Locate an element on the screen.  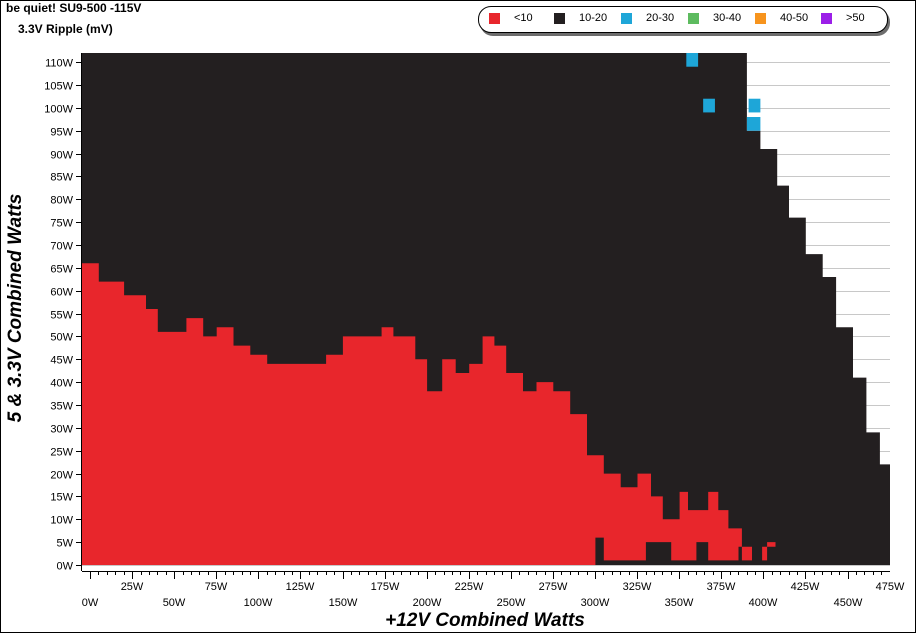
x-tick-label-15: 375W is located at coordinates (721, 587).